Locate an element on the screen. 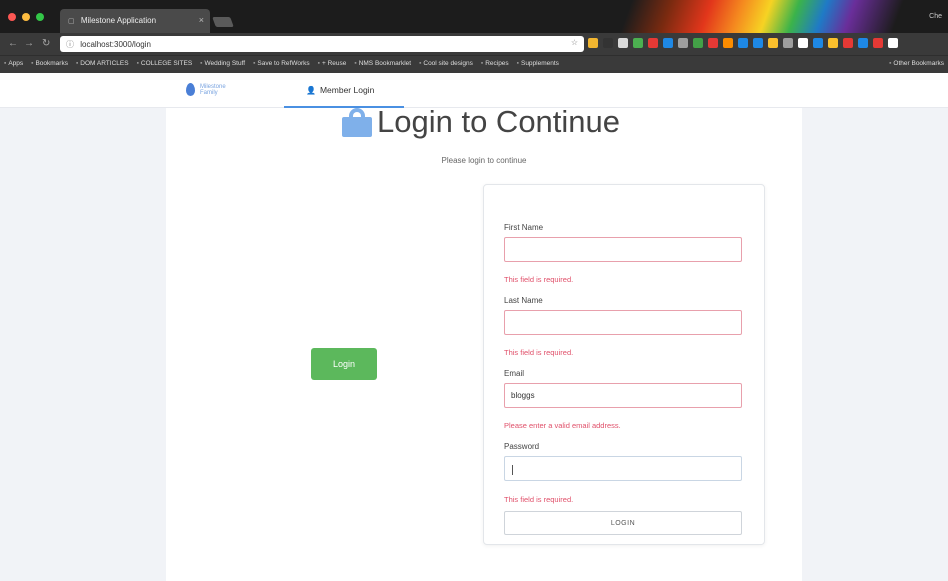  address-url: localhost:3000/login is located at coordinates (115, 44).